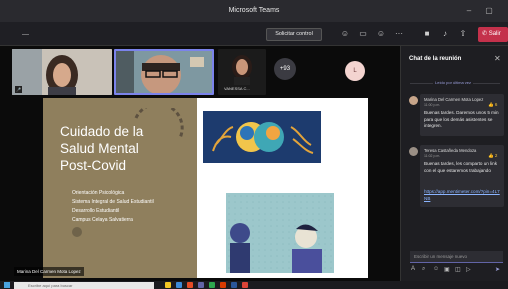 This screenshot has height=289, width=508. Describe the element at coordinates (450, 150) in the screenshot. I see `message-author: Teresa Castañeda Mendoza` at that location.